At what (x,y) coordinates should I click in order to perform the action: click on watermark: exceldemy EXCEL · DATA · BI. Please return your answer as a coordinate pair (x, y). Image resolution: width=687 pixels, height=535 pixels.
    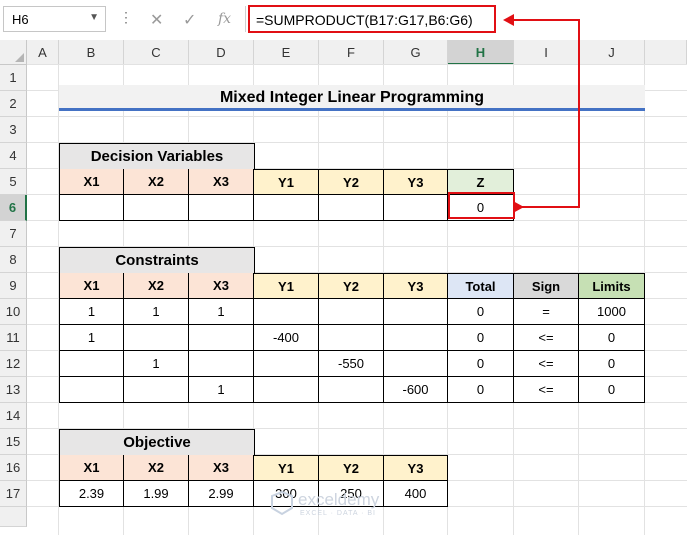
    Looking at the image, I should click on (343, 505).